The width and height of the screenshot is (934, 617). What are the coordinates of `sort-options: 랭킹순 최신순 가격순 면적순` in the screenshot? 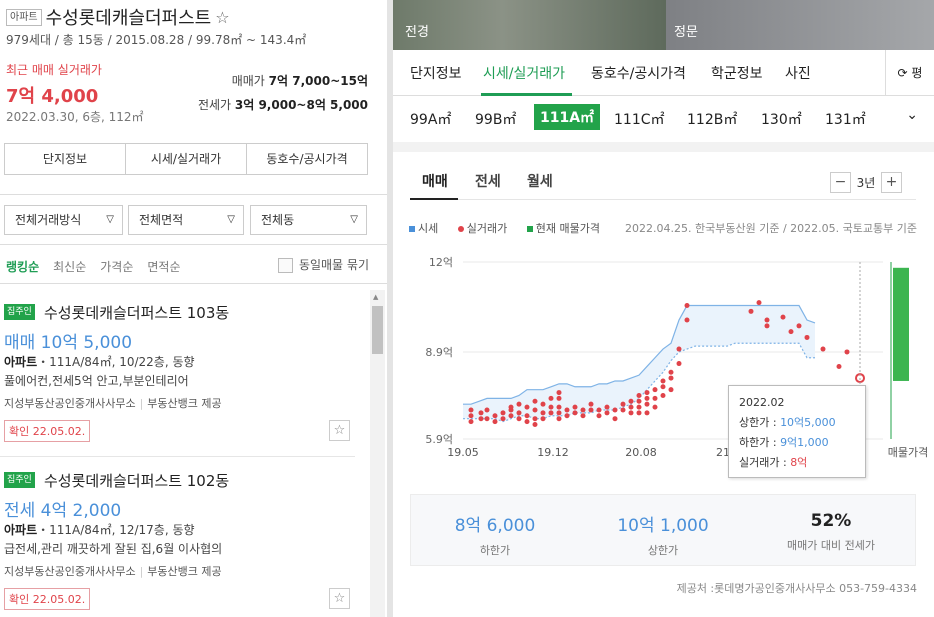 It's located at (100, 266).